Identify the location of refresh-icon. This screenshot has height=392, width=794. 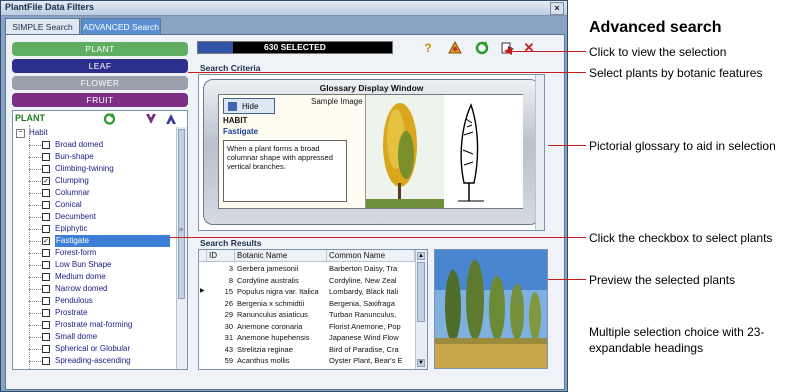
(109, 119).